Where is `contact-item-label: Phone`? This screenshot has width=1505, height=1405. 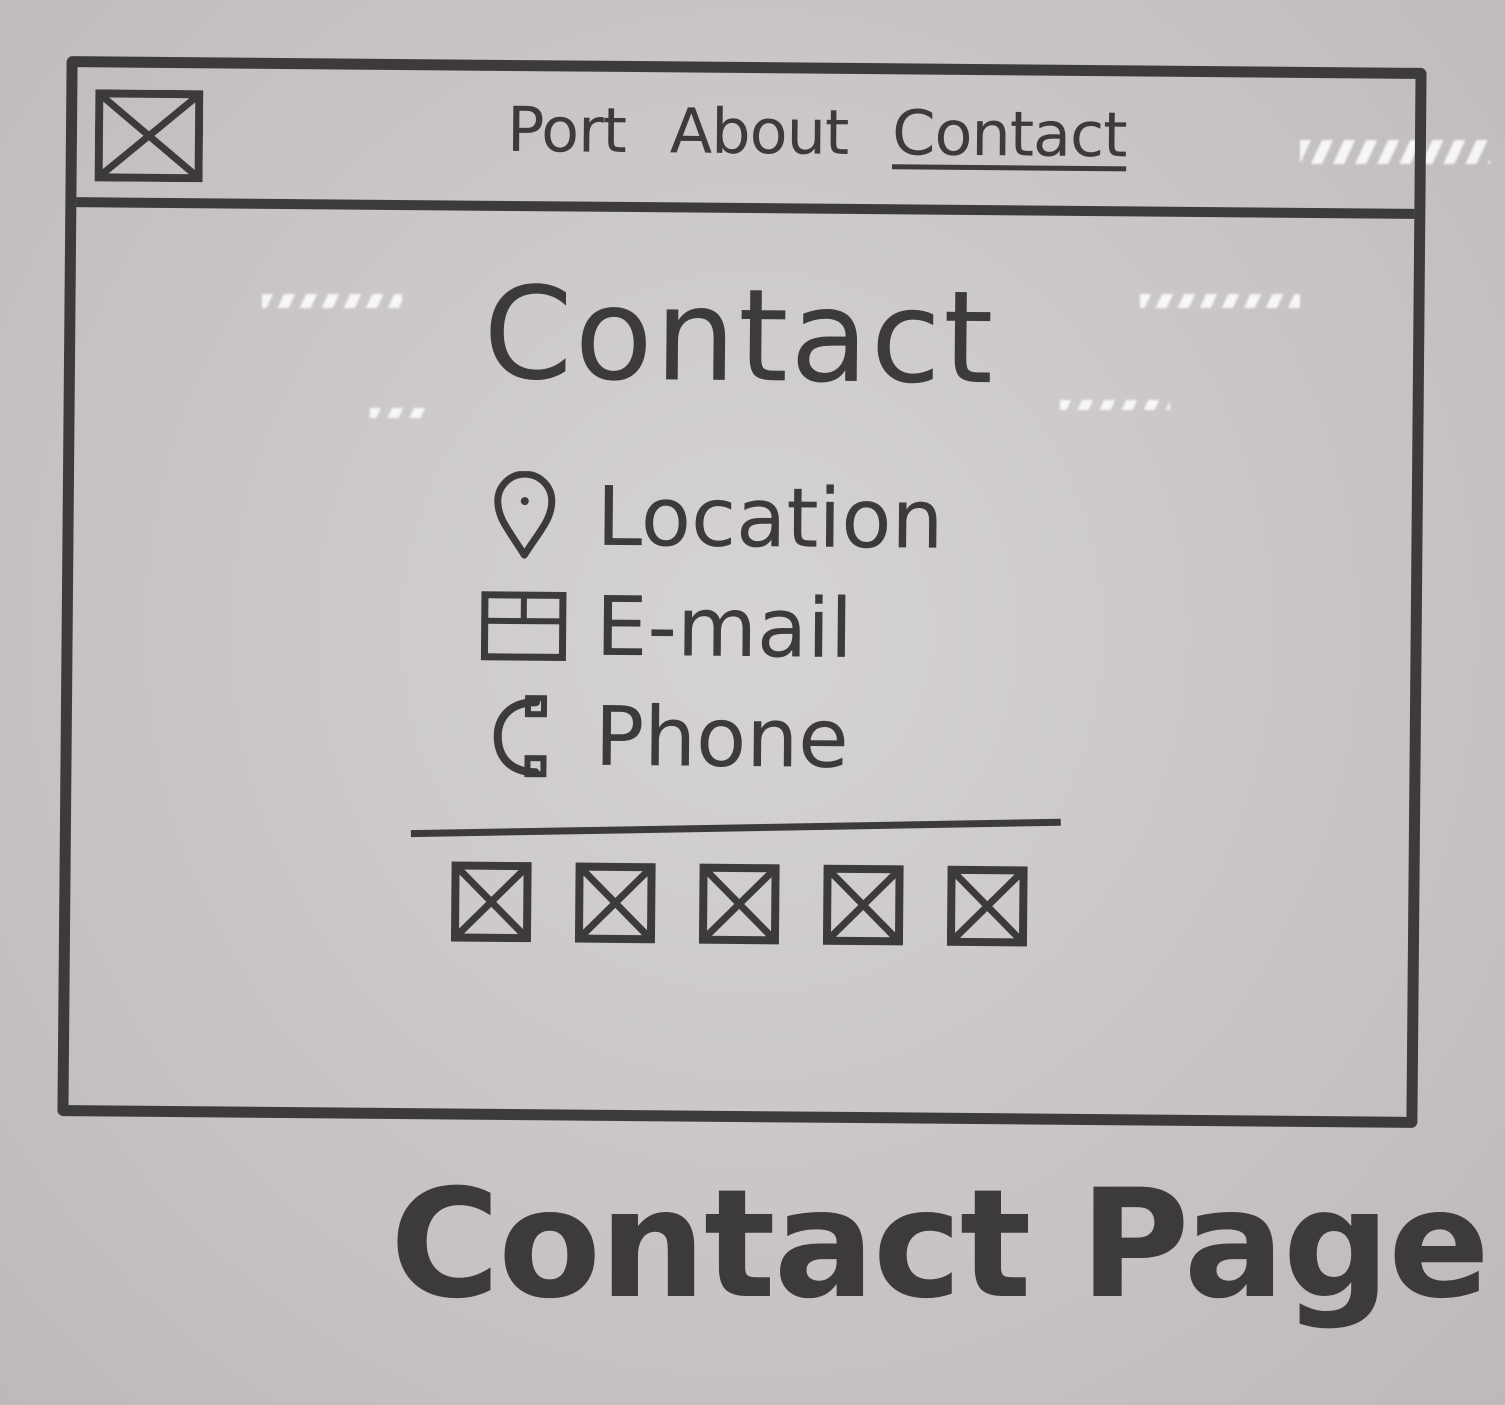 contact-item-label: Phone is located at coordinates (722, 738).